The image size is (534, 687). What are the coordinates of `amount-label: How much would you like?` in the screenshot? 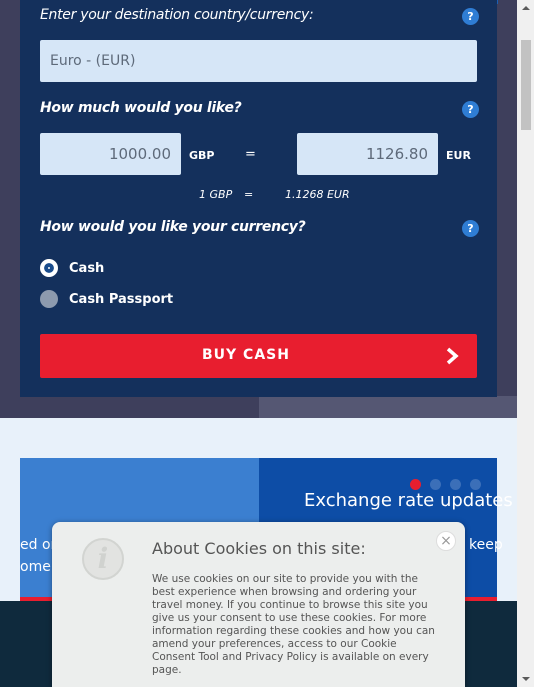 It's located at (141, 108).